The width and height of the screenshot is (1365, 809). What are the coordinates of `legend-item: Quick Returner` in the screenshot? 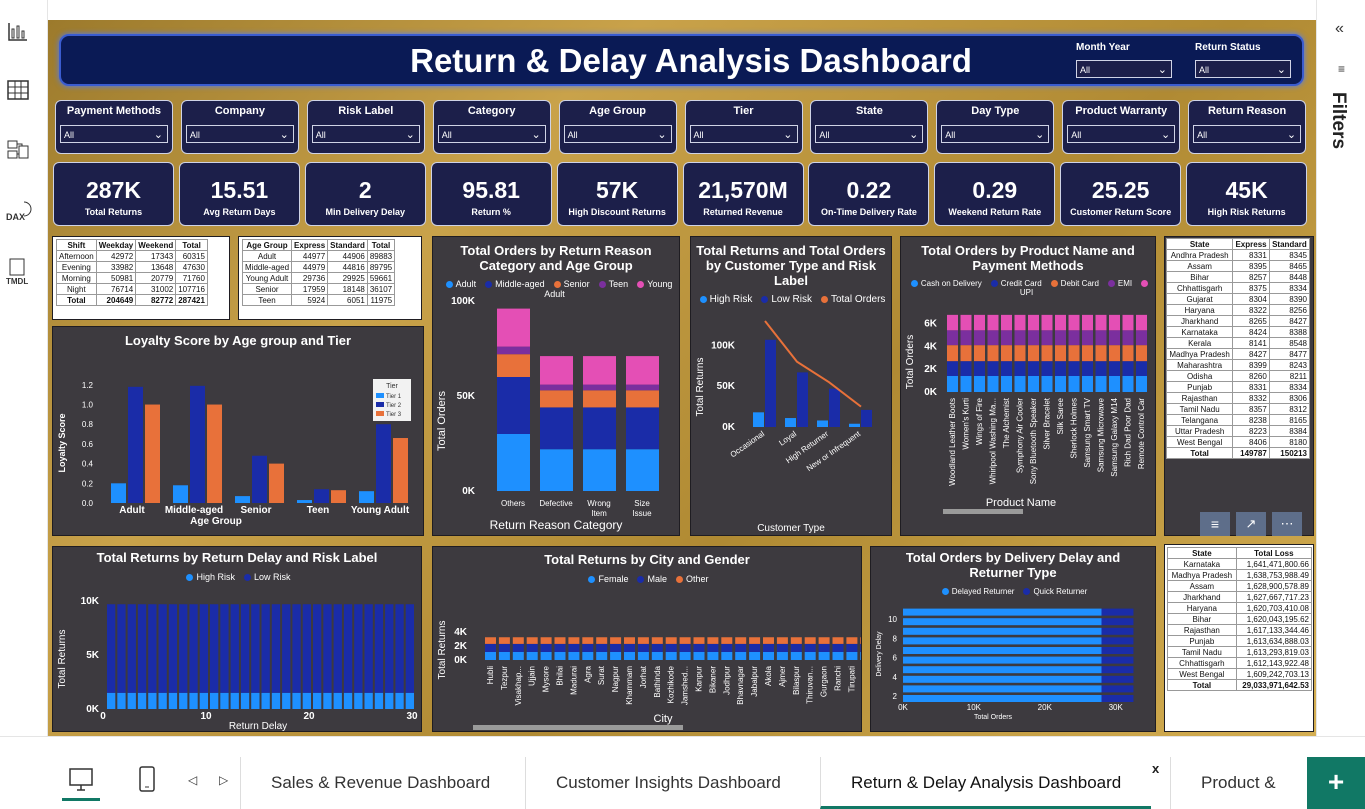 It's located at (1053, 591).